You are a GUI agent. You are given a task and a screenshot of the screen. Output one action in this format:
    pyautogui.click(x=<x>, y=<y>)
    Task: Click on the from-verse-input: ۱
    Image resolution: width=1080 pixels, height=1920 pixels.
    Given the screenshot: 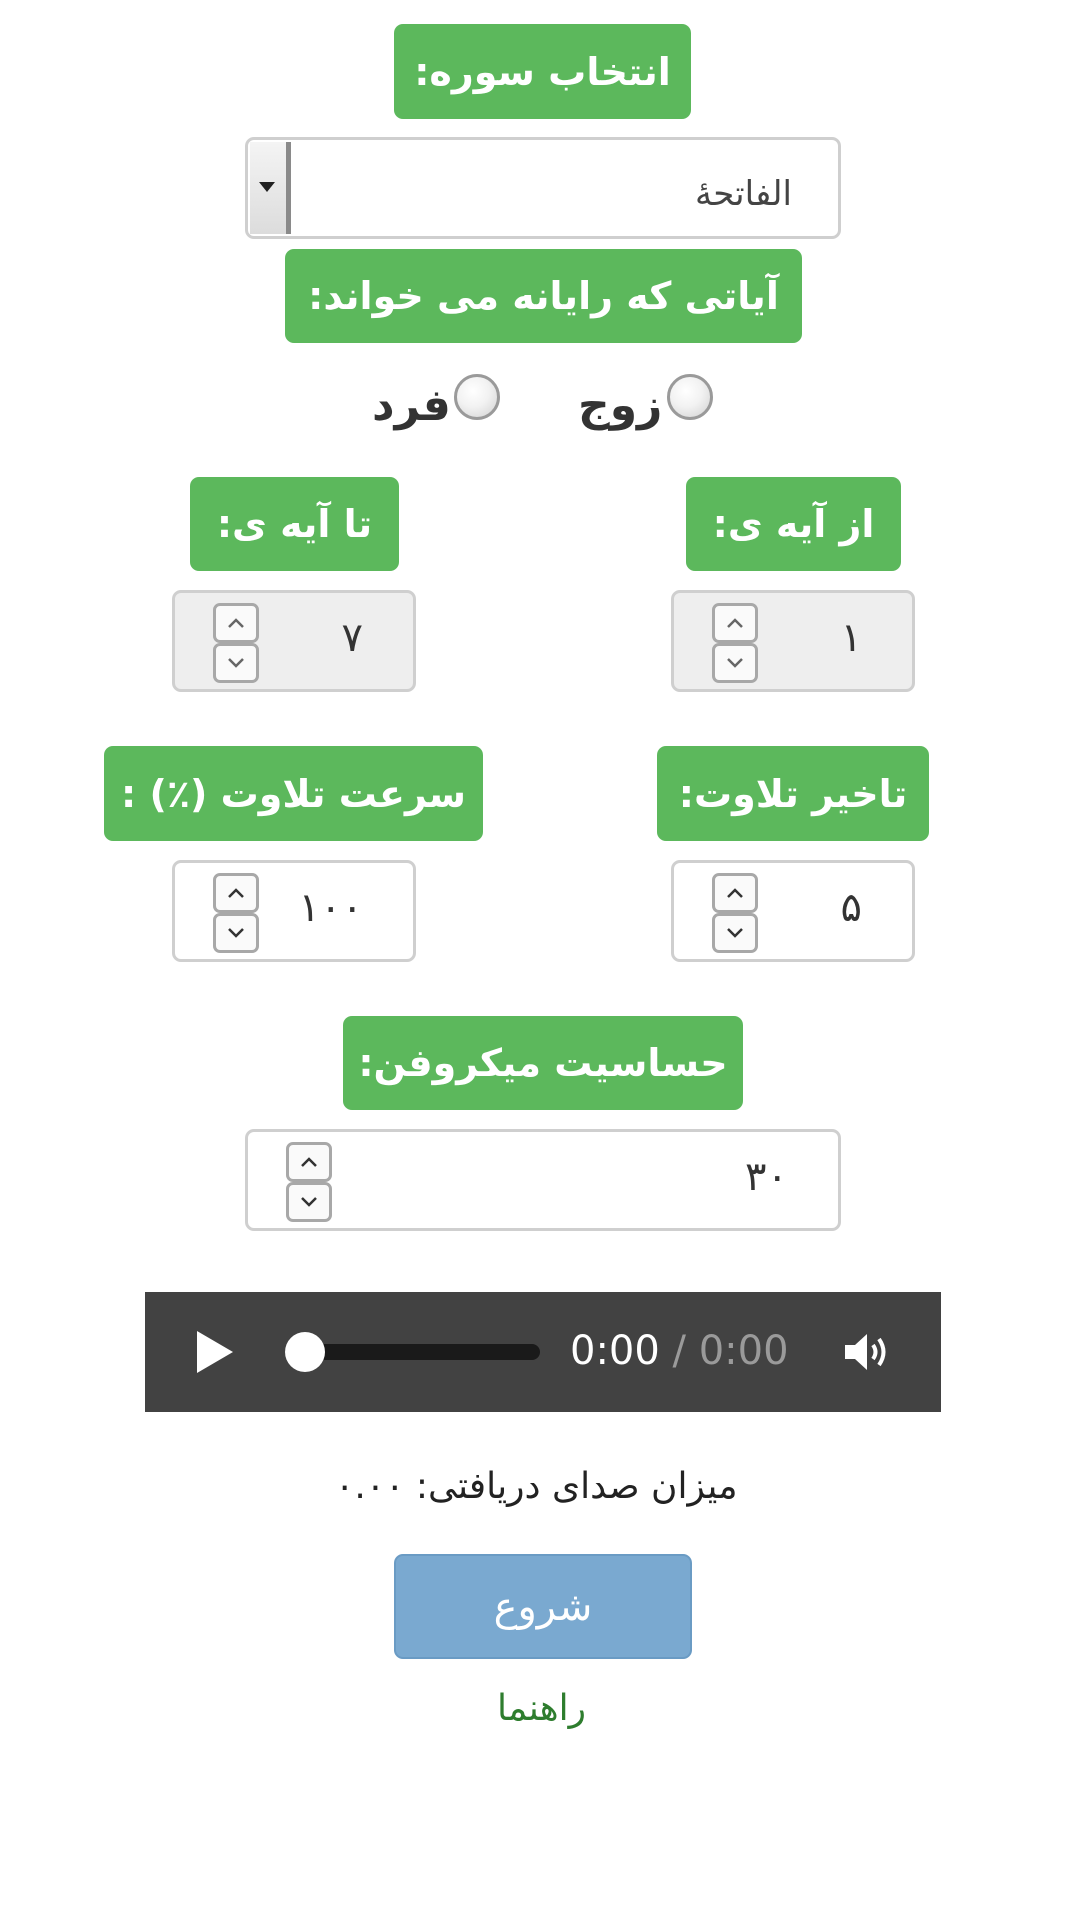 What is the action you would take?
    pyautogui.click(x=793, y=641)
    